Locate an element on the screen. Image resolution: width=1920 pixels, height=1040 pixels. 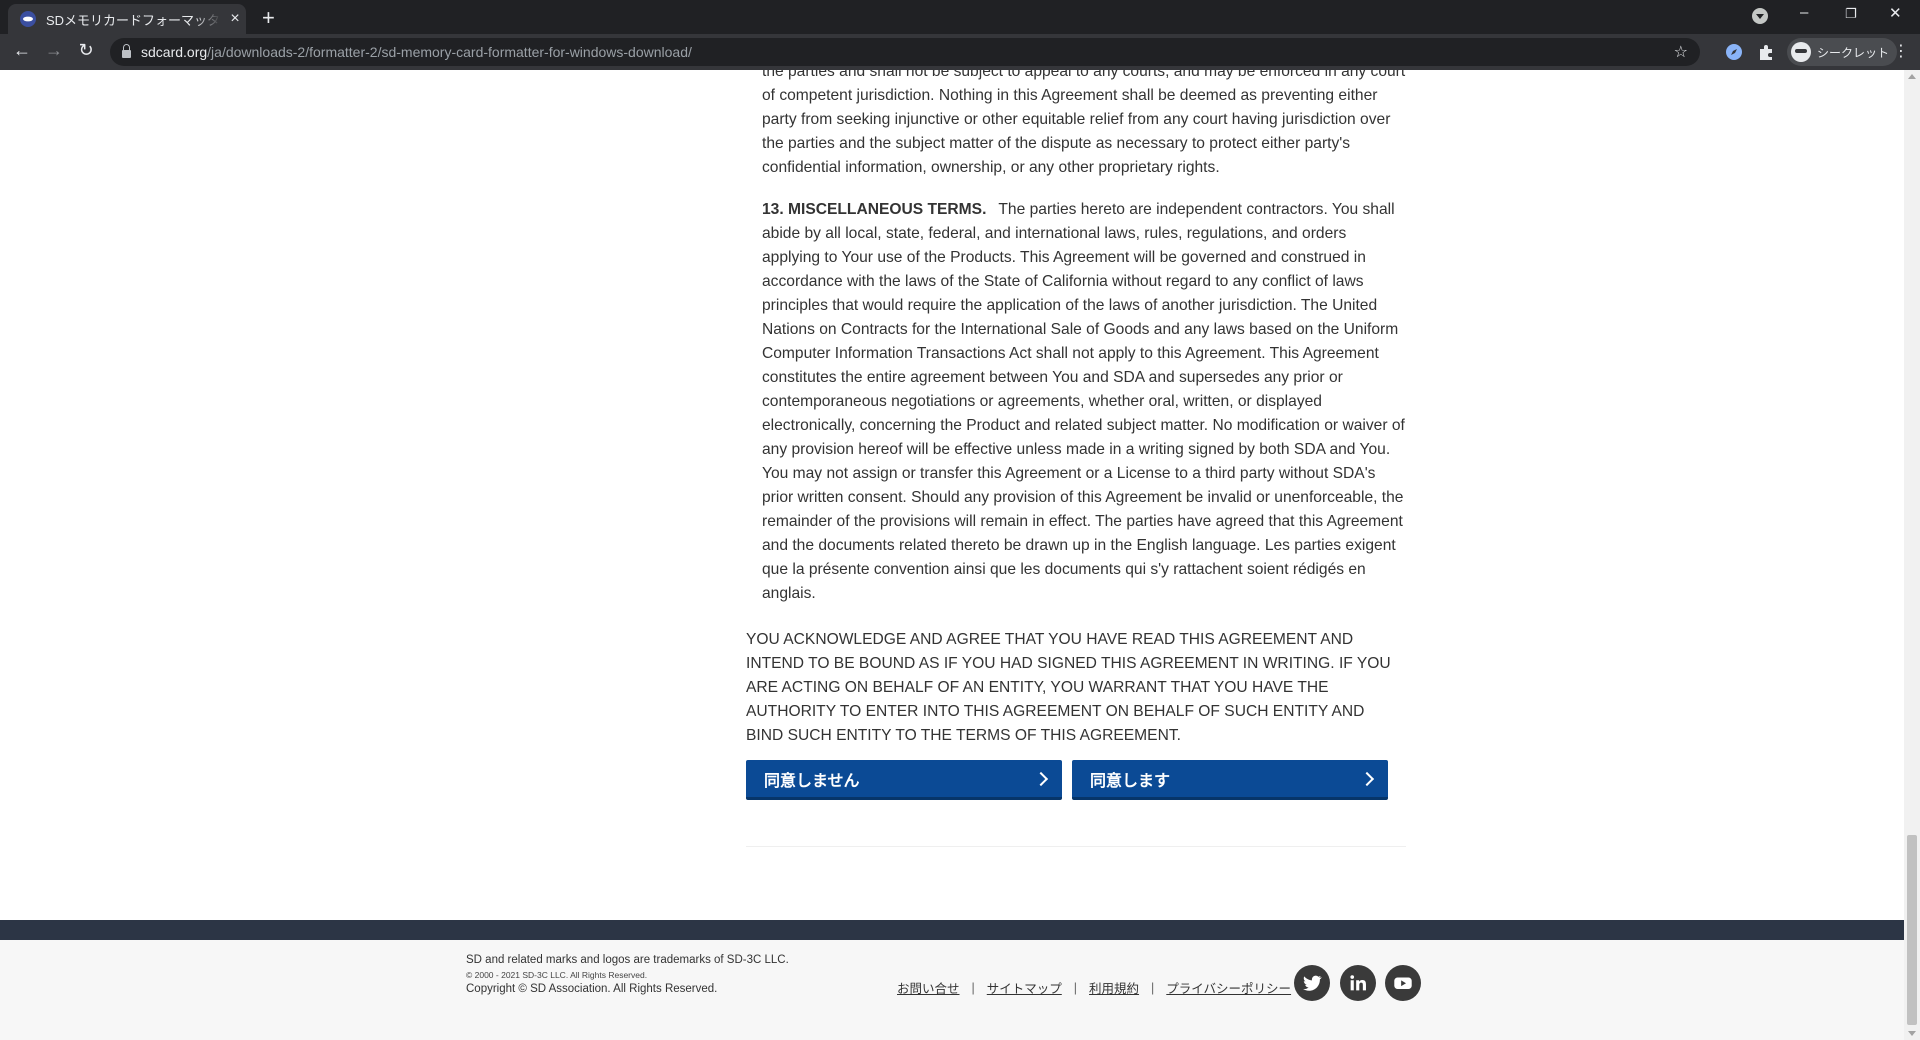
twitter-icon is located at coordinates (1312, 983).